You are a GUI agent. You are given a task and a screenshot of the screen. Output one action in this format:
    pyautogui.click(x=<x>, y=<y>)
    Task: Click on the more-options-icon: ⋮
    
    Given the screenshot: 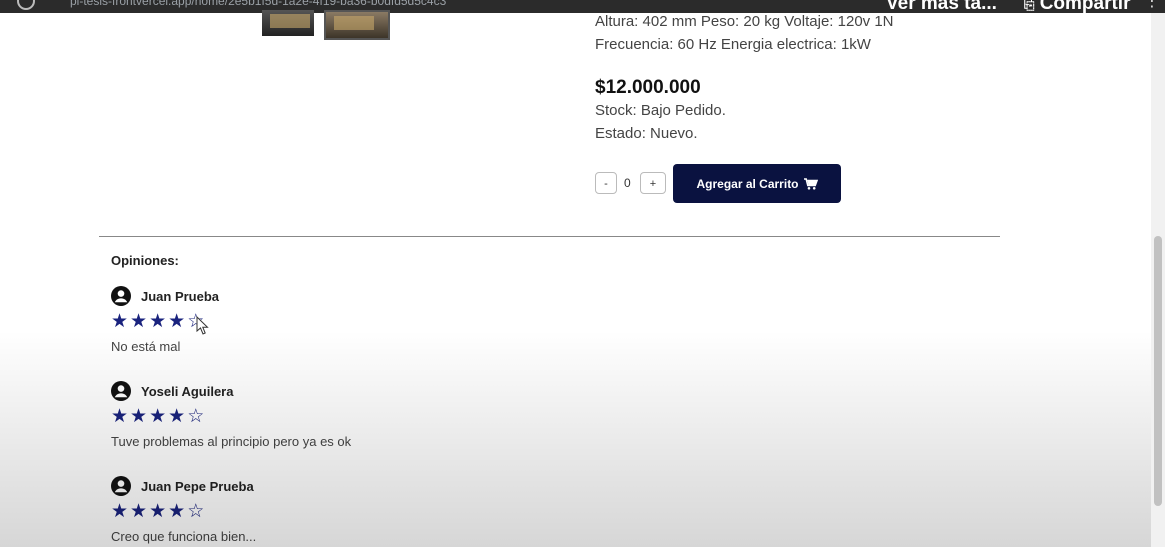 What is the action you would take?
    pyautogui.click(x=1152, y=5)
    